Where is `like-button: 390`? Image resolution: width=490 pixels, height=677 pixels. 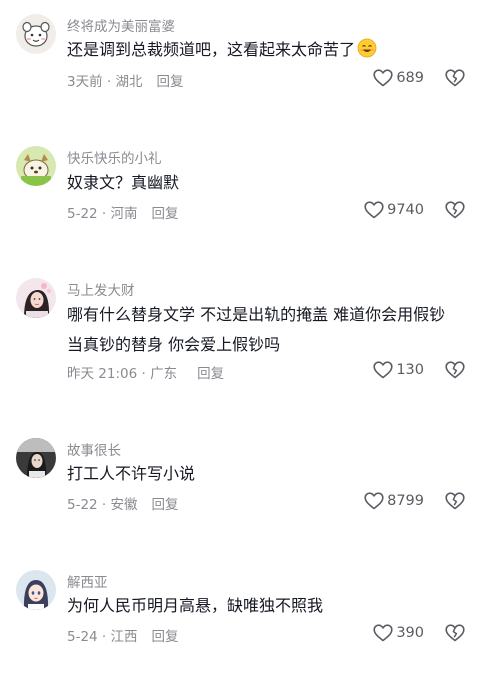
like-button: 390 is located at coordinates (398, 633).